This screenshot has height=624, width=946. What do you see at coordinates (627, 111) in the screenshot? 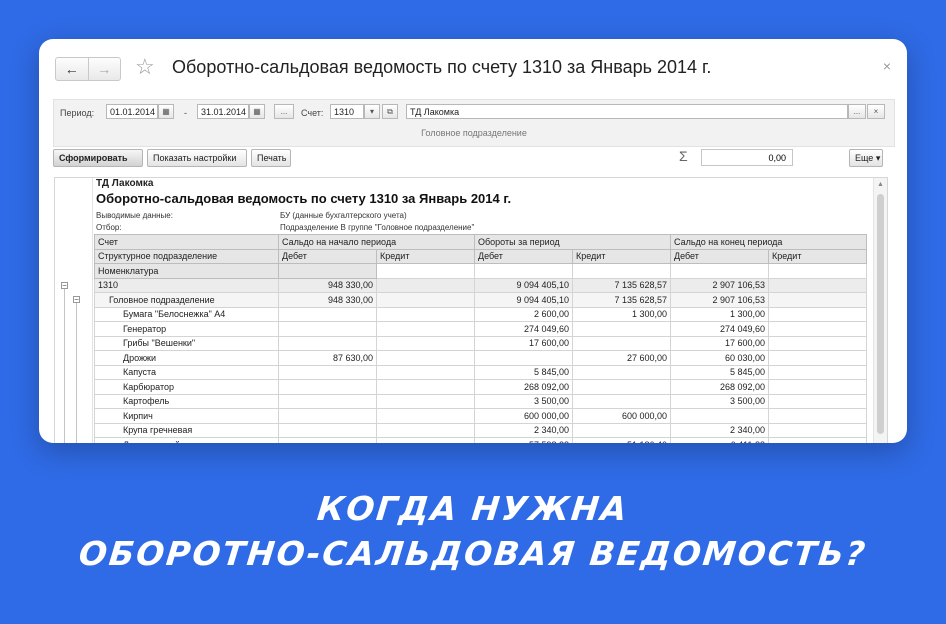
I see `organization-input: ТД Лакомка` at bounding box center [627, 111].